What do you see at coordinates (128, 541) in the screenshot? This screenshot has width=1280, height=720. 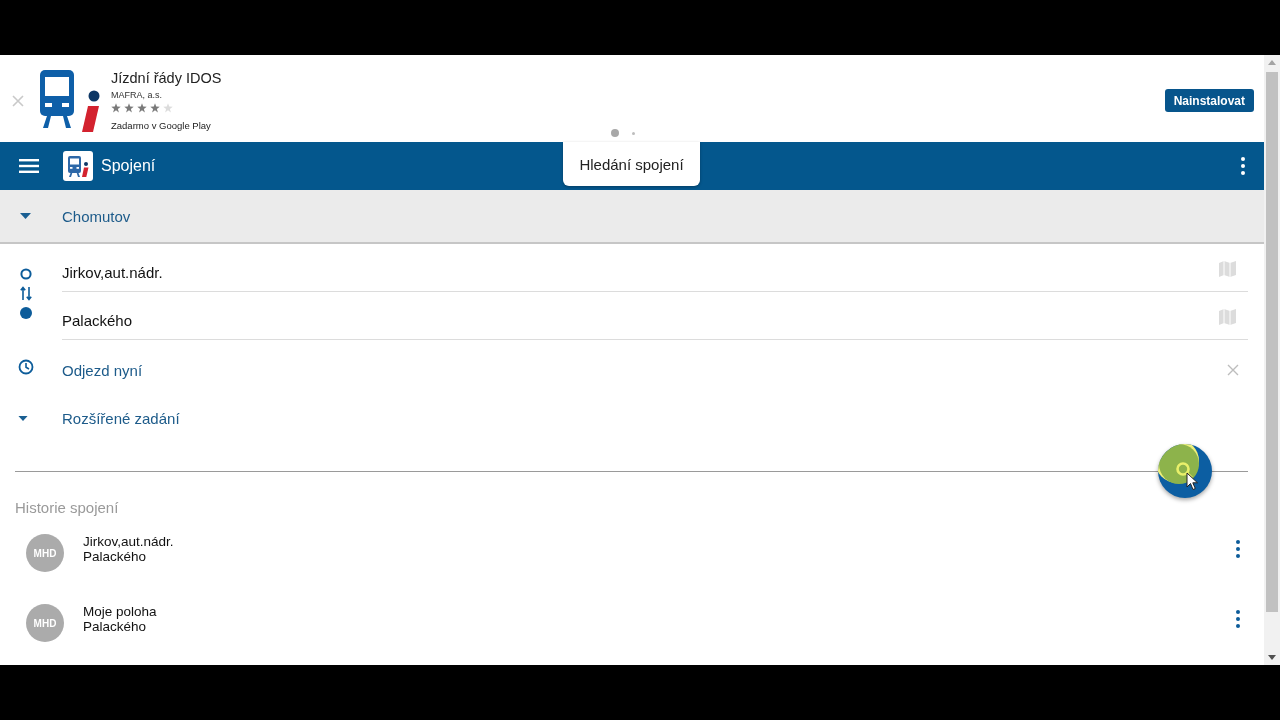 I see `history-origin: Jirkov,aut.nádr.` at bounding box center [128, 541].